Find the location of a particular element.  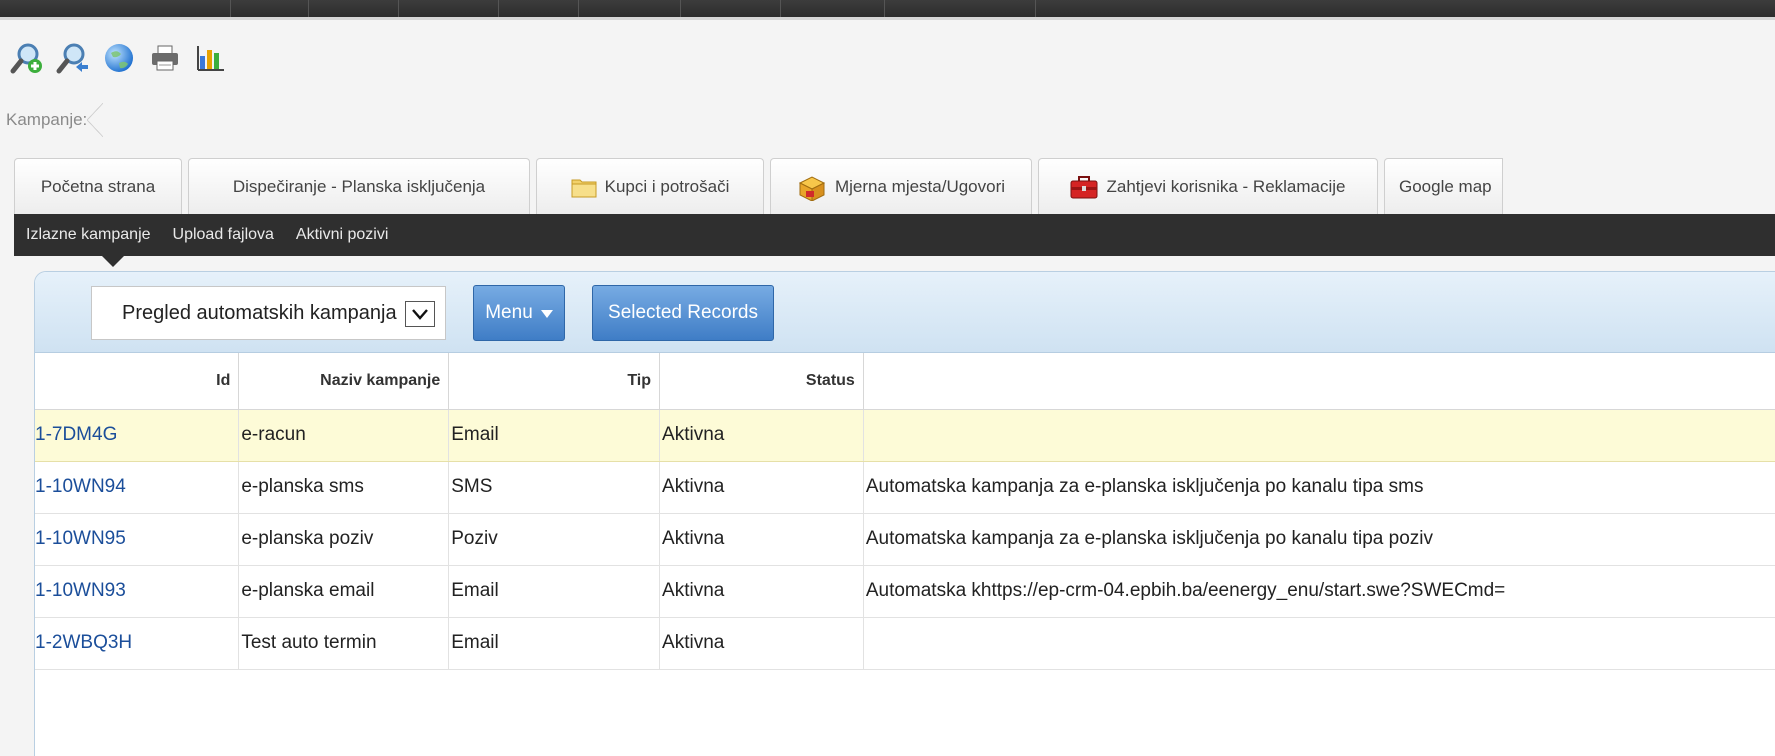

selected-records-button: Selected Records is located at coordinates (683, 313).